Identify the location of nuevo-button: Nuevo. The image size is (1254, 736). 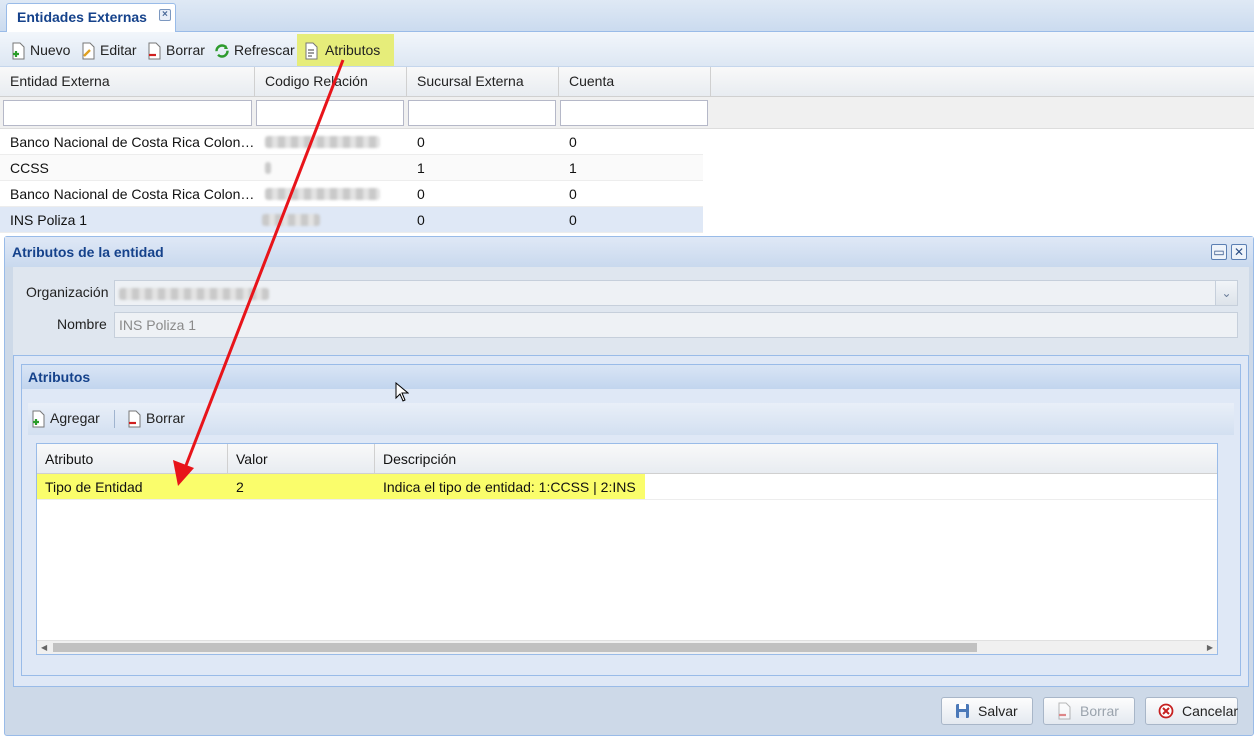
(39, 50).